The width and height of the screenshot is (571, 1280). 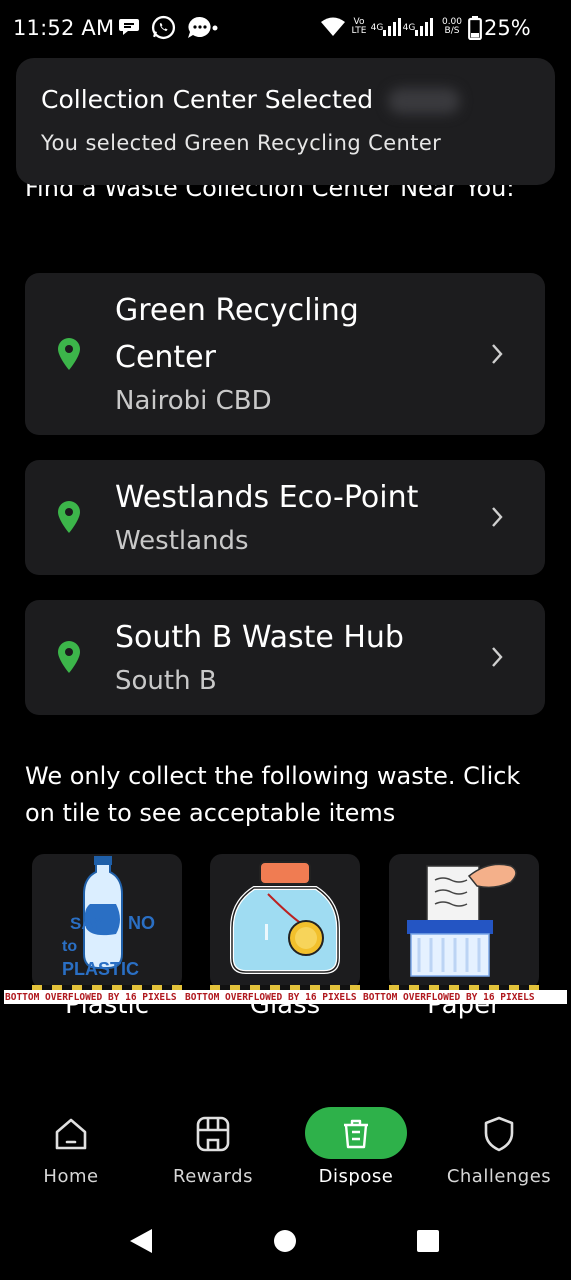 What do you see at coordinates (428, 1241) in the screenshot?
I see `recents-icon` at bounding box center [428, 1241].